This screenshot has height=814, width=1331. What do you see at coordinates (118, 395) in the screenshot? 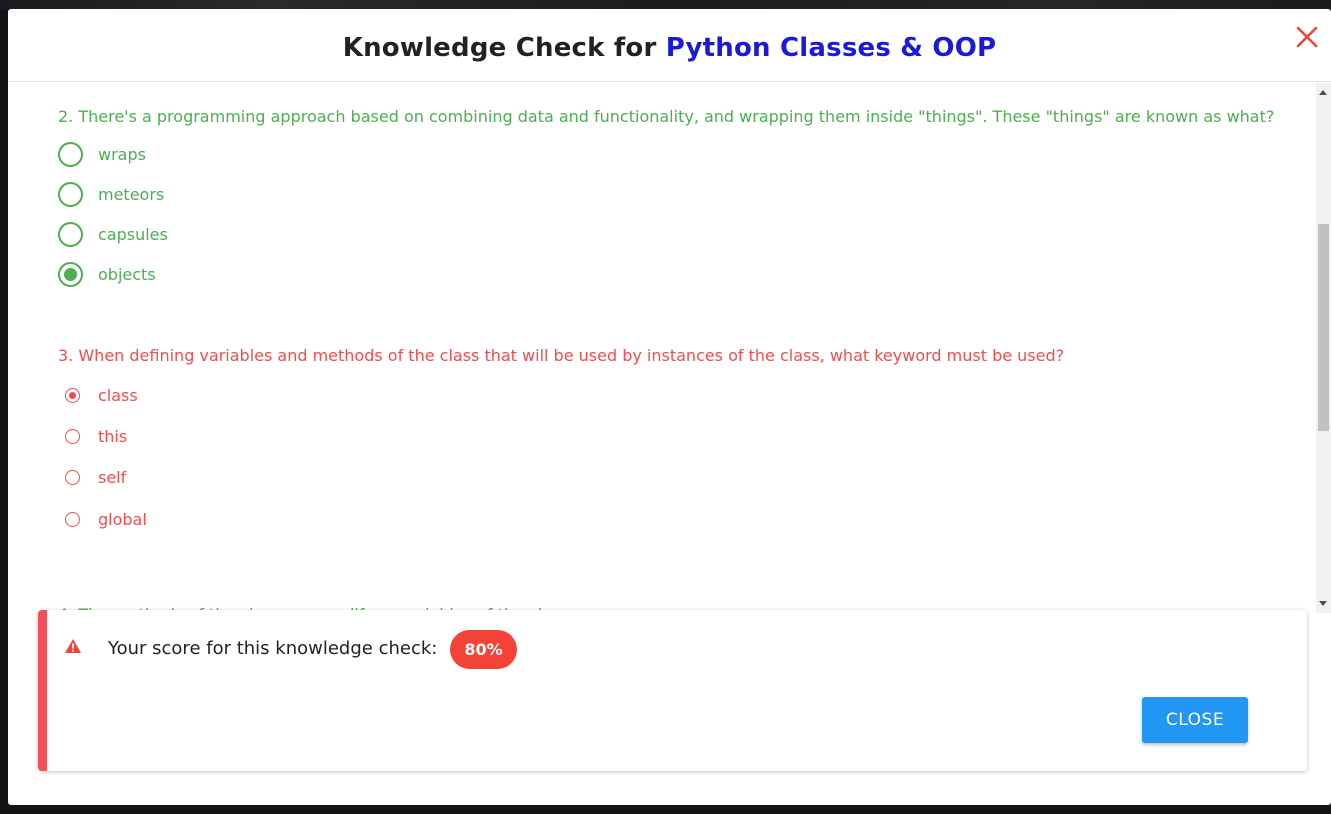
I see `option-label: class` at bounding box center [118, 395].